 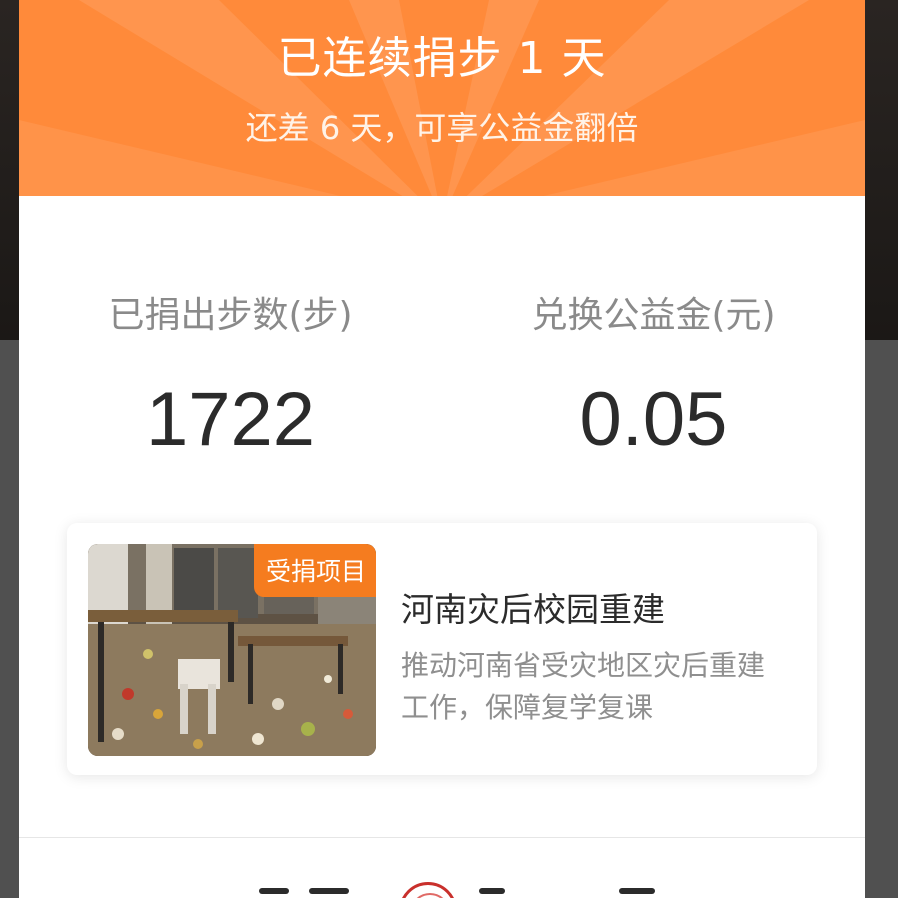 What do you see at coordinates (314, 570) in the screenshot?
I see `donated-project-badge: 受捐项目` at bounding box center [314, 570].